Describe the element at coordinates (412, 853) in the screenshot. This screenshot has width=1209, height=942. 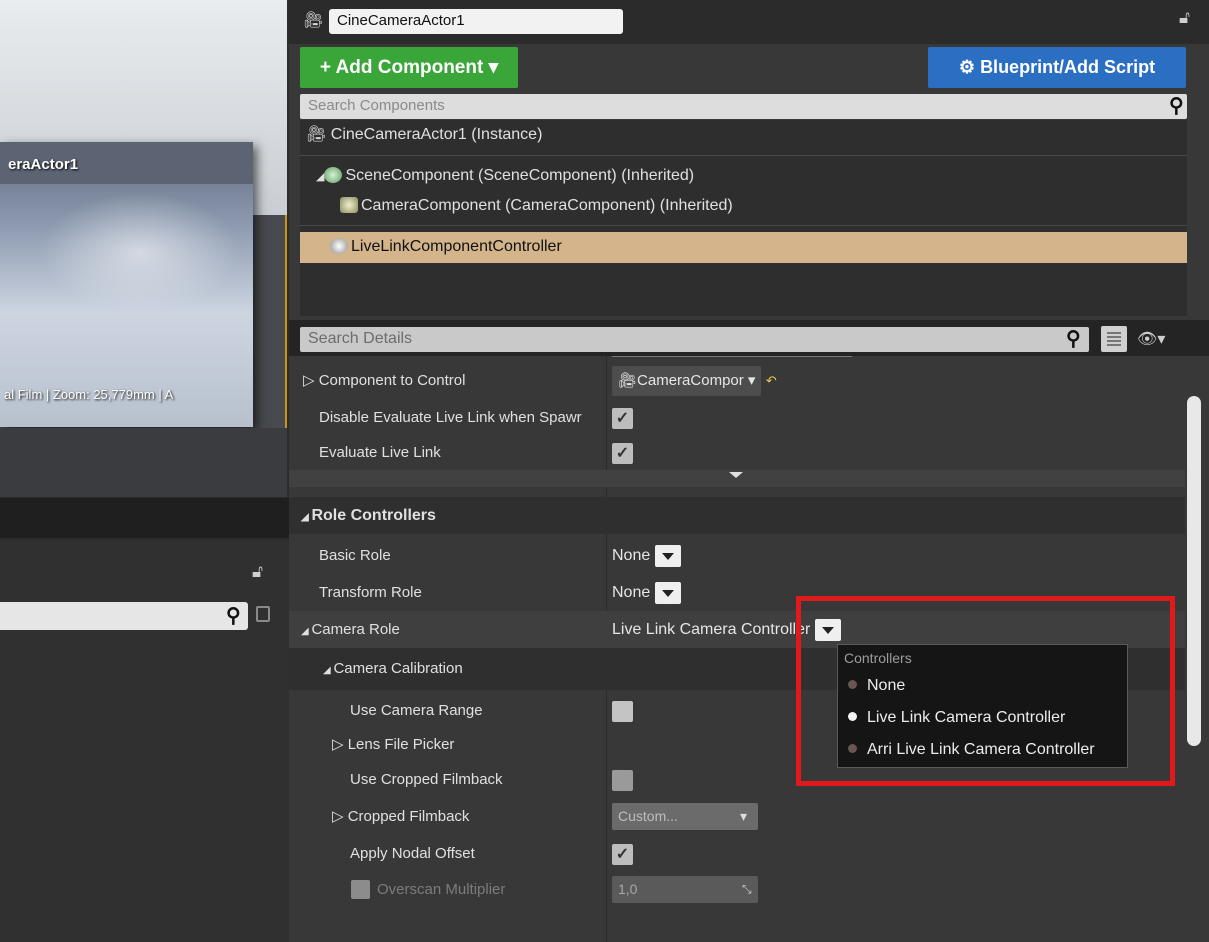
I see `row-label: Apply Nodal Offset` at that location.